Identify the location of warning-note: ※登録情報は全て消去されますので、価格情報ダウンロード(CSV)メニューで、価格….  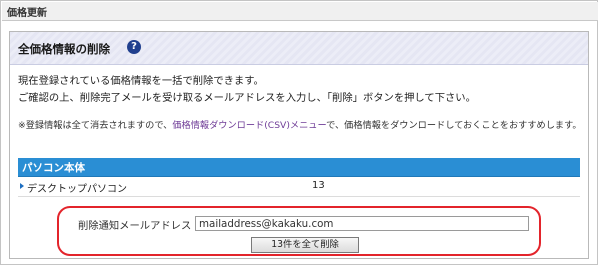
(301, 126).